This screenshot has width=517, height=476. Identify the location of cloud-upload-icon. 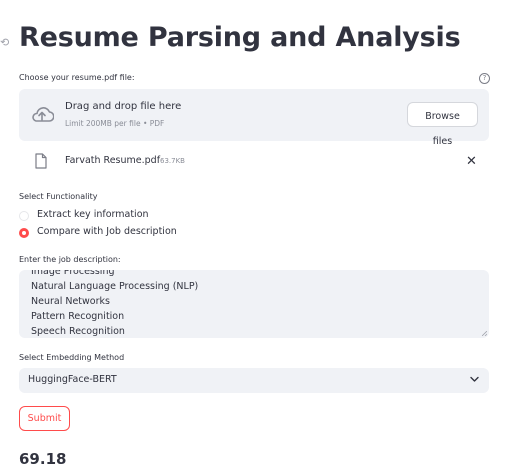
(43, 114).